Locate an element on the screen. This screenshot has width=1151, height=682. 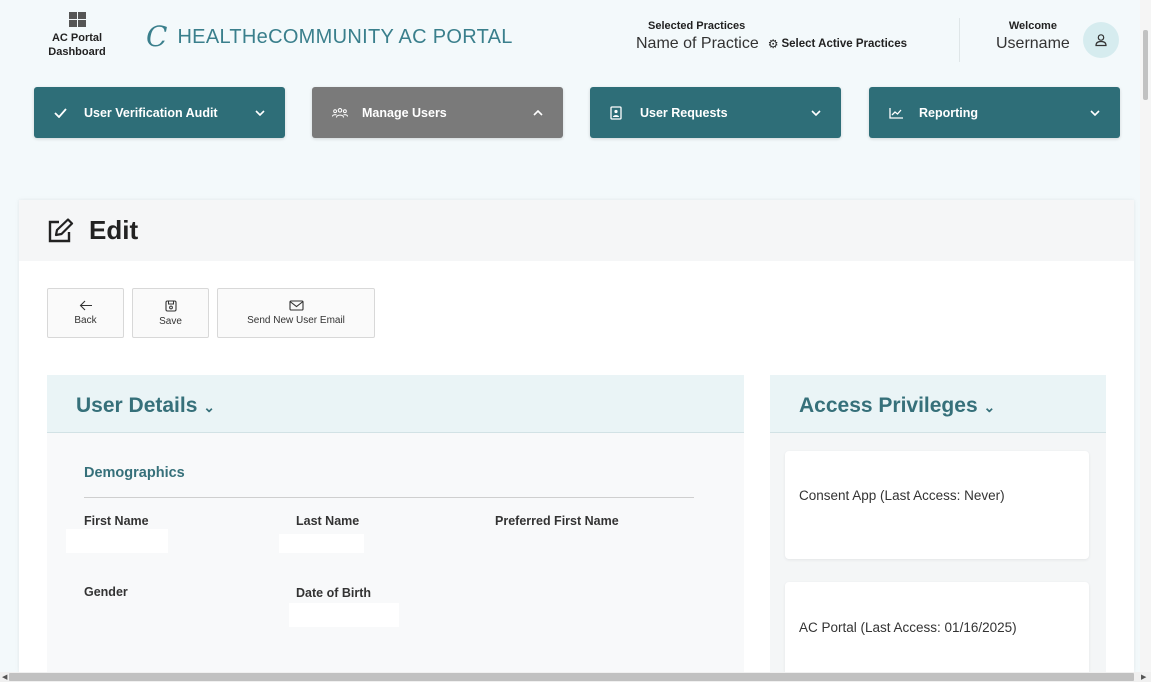
document-icon is located at coordinates (618, 112).